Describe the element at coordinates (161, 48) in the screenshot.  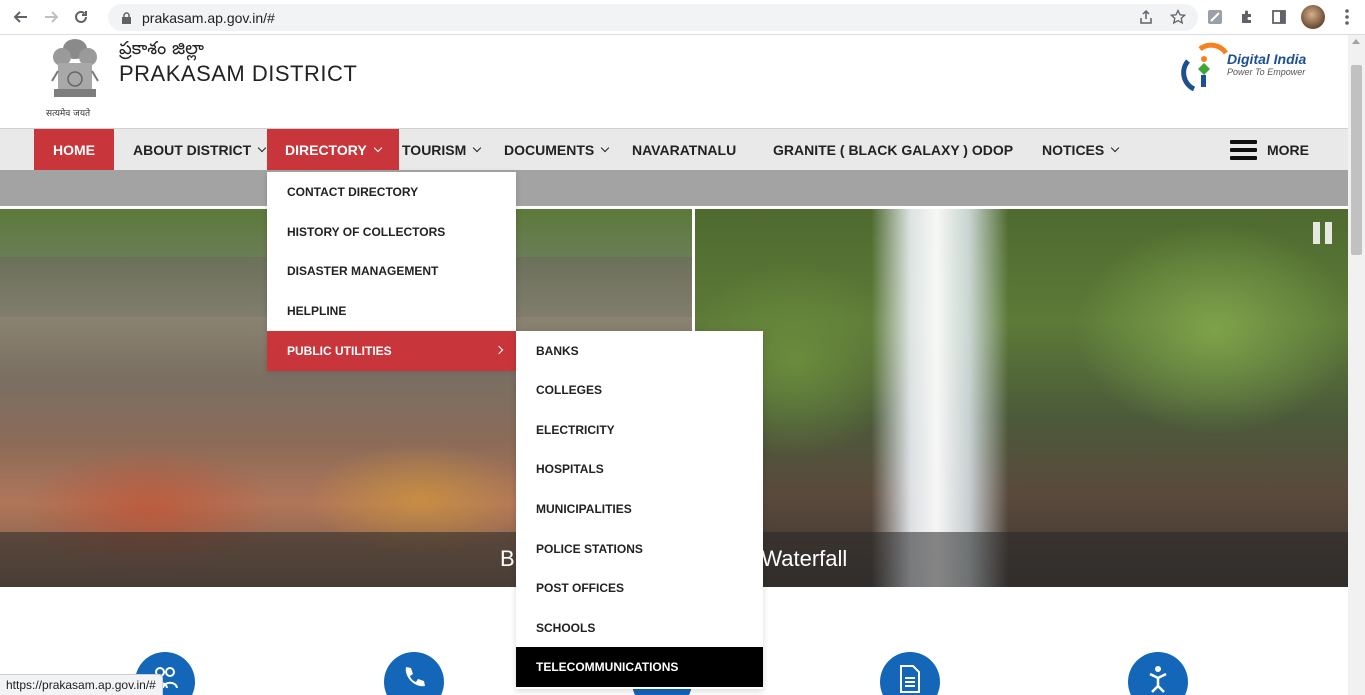
I see `telugu-district-title: ప్రకాశం జిల్లా` at that location.